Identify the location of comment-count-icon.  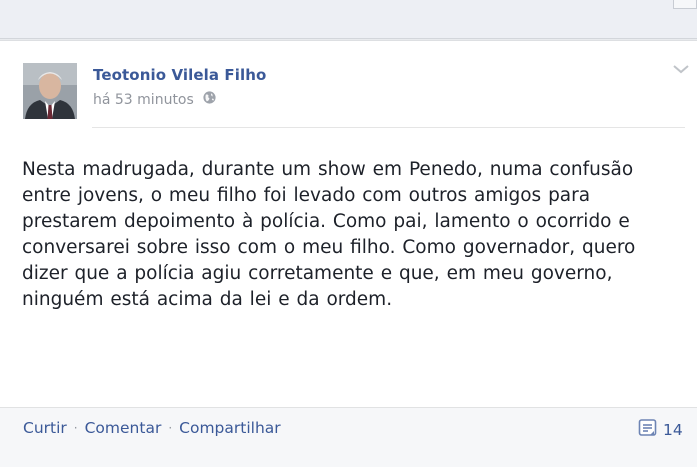
(648, 430).